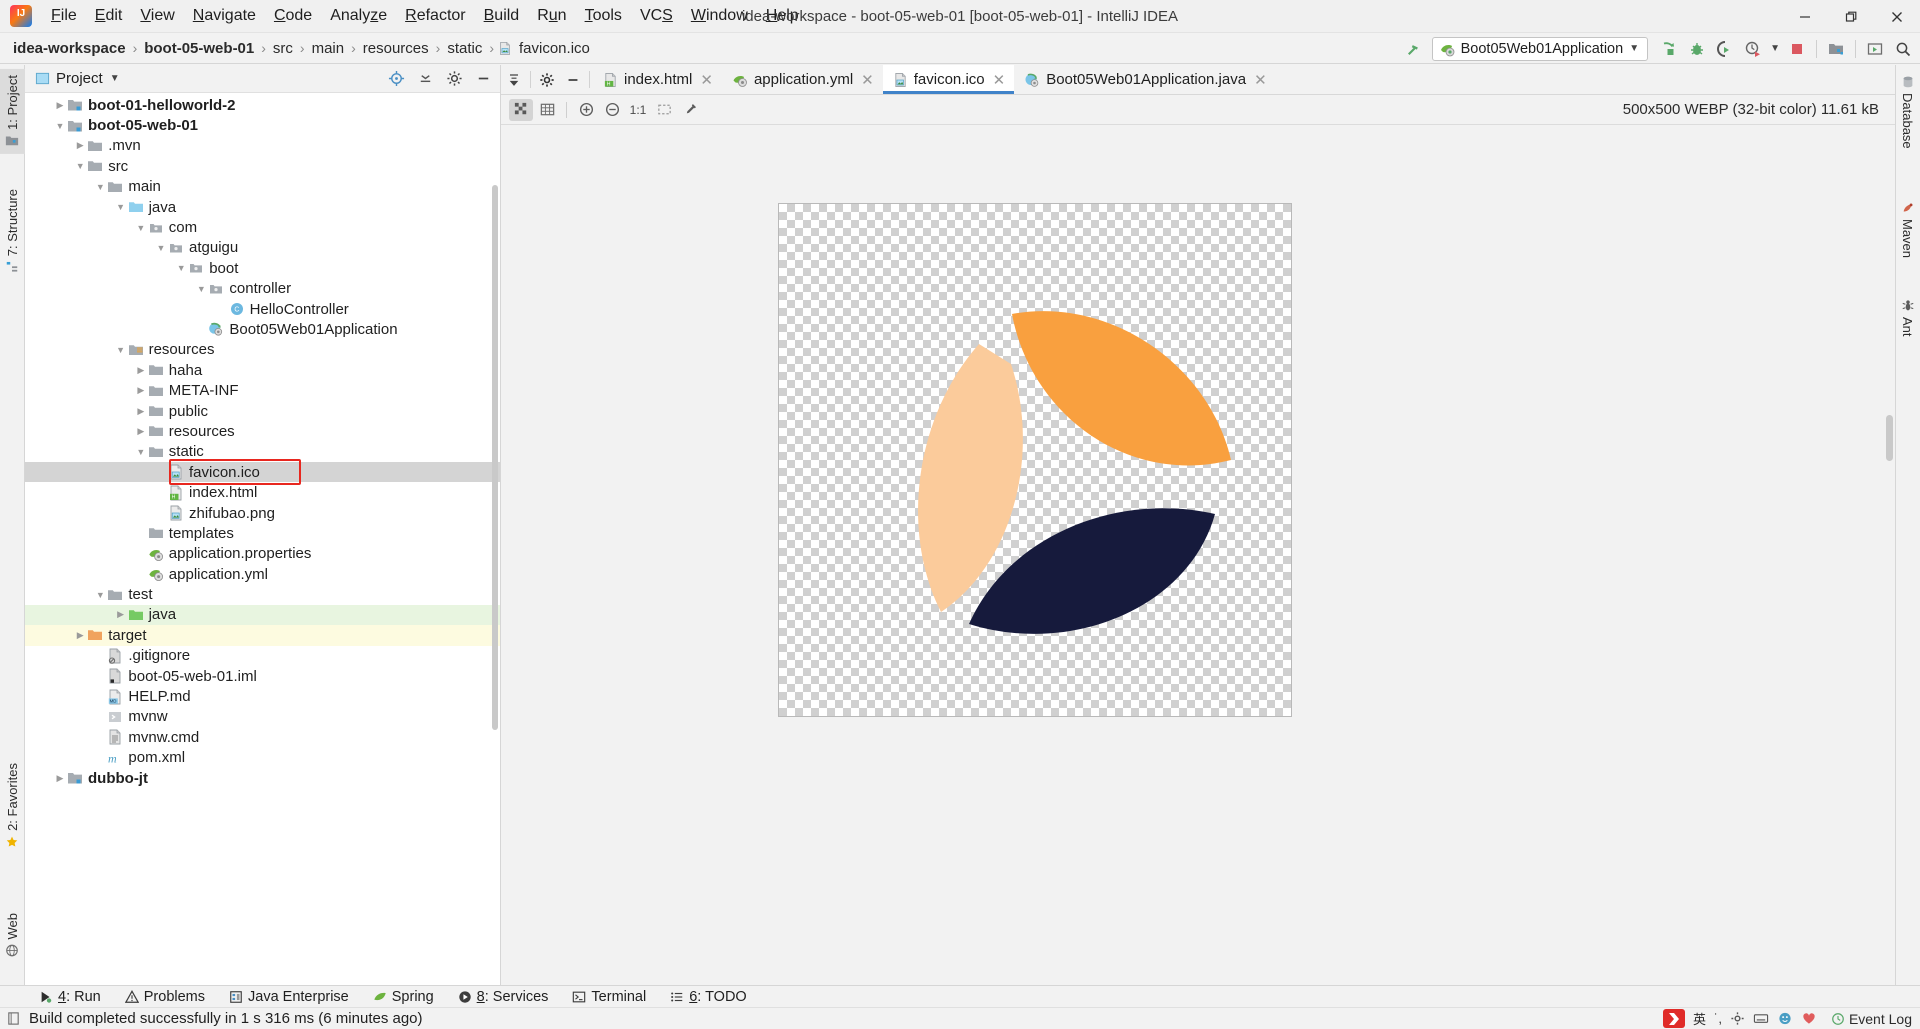  I want to click on breadcrumb-item-4: resources, so click(396, 48).